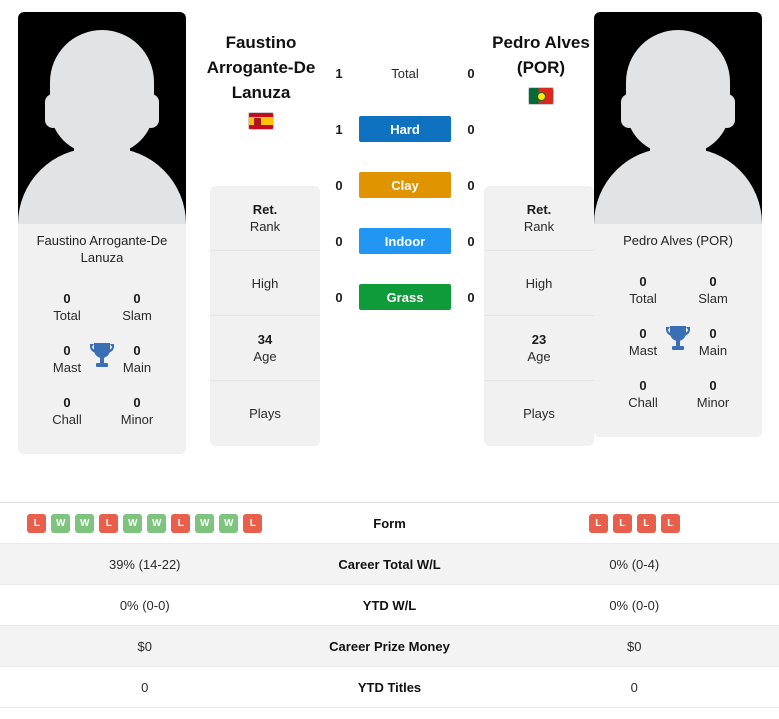 This screenshot has height=719, width=779. I want to click on ytd-titles-right: 0, so click(634, 687).